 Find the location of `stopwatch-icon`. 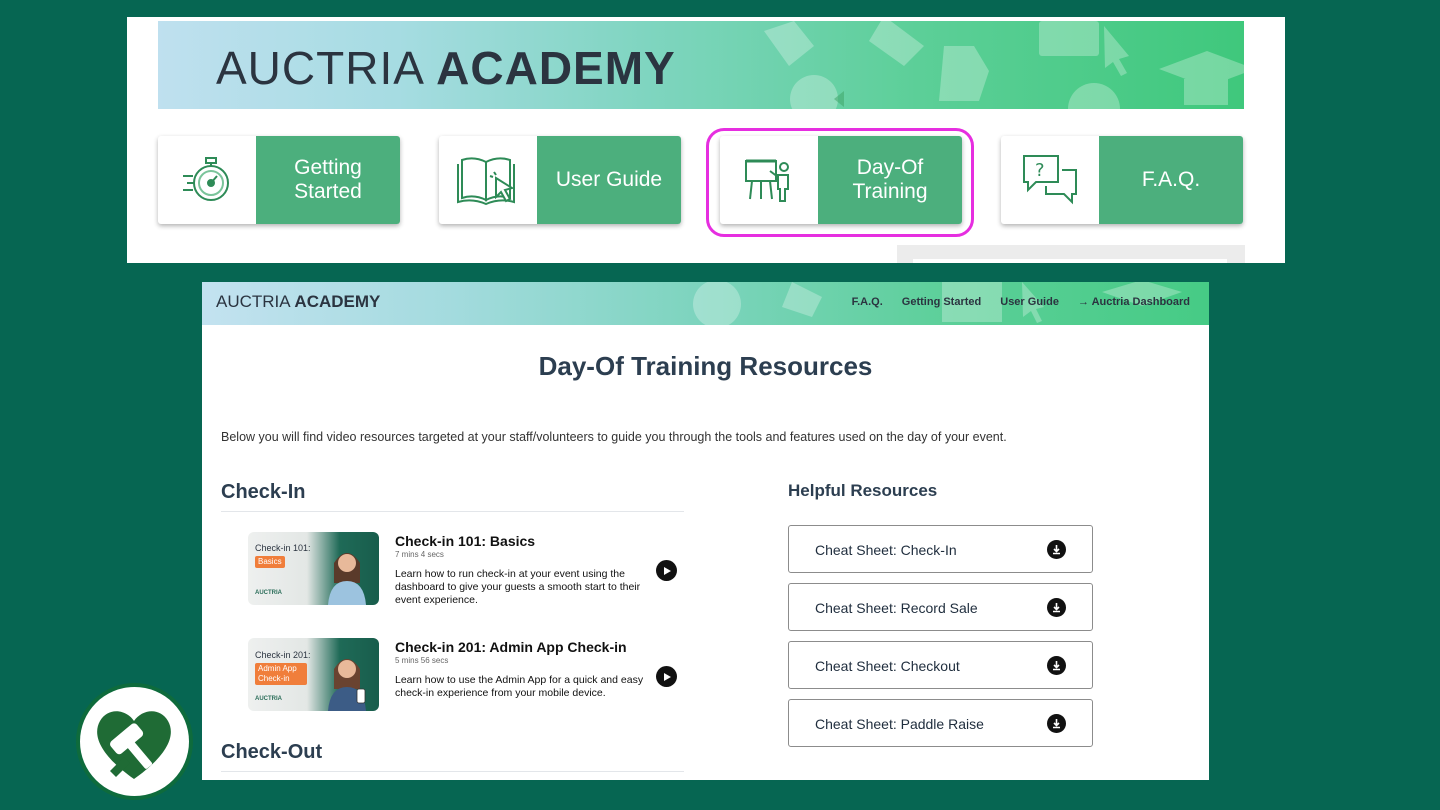

stopwatch-icon is located at coordinates (207, 180).